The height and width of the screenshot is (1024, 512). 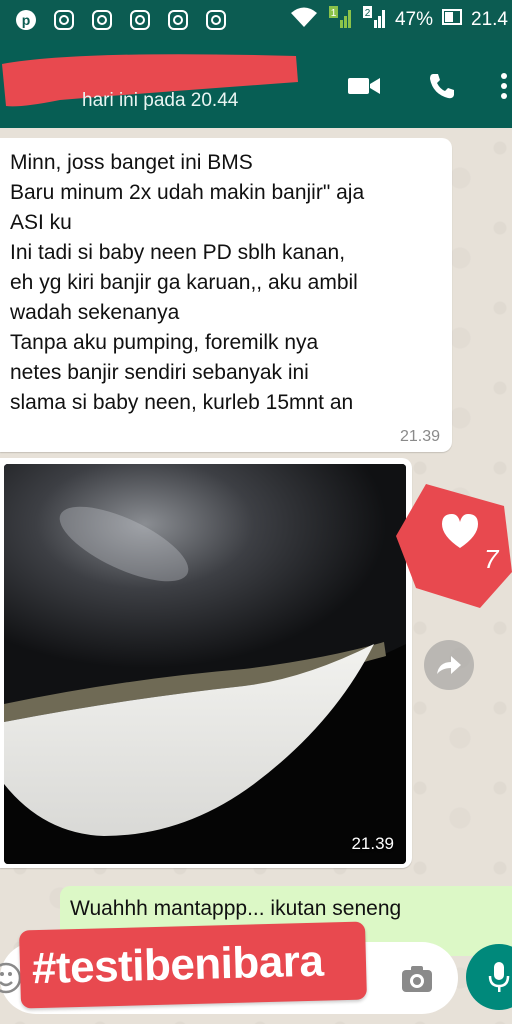 I want to click on photo-time: 21.39, so click(x=372, y=843).